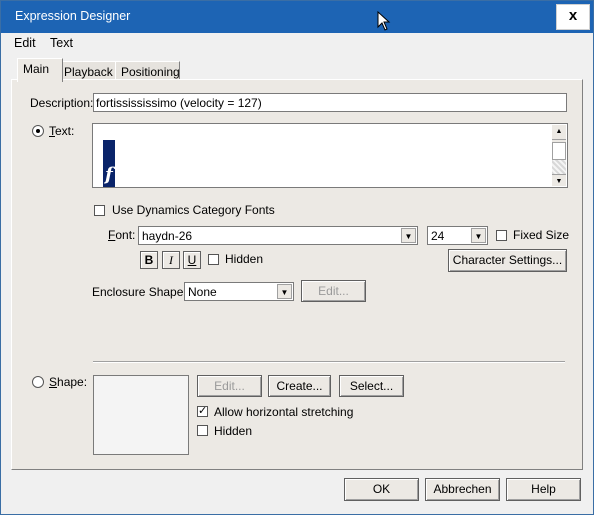 The height and width of the screenshot is (515, 594). Describe the element at coordinates (239, 291) in the screenshot. I see `enclosure-shape-dropdown: None ▼` at that location.